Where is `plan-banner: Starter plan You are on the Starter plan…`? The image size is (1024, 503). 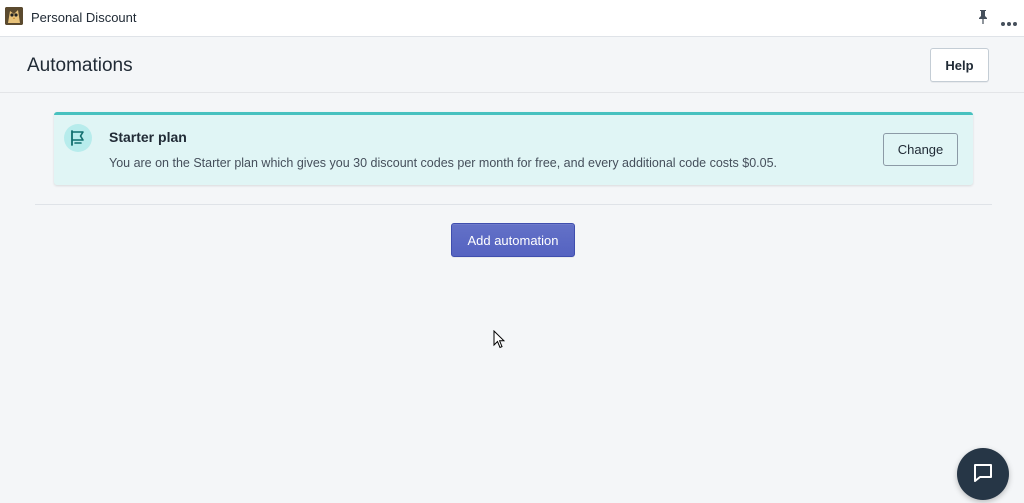 plan-banner: Starter plan You are on the Starter plan… is located at coordinates (513, 148).